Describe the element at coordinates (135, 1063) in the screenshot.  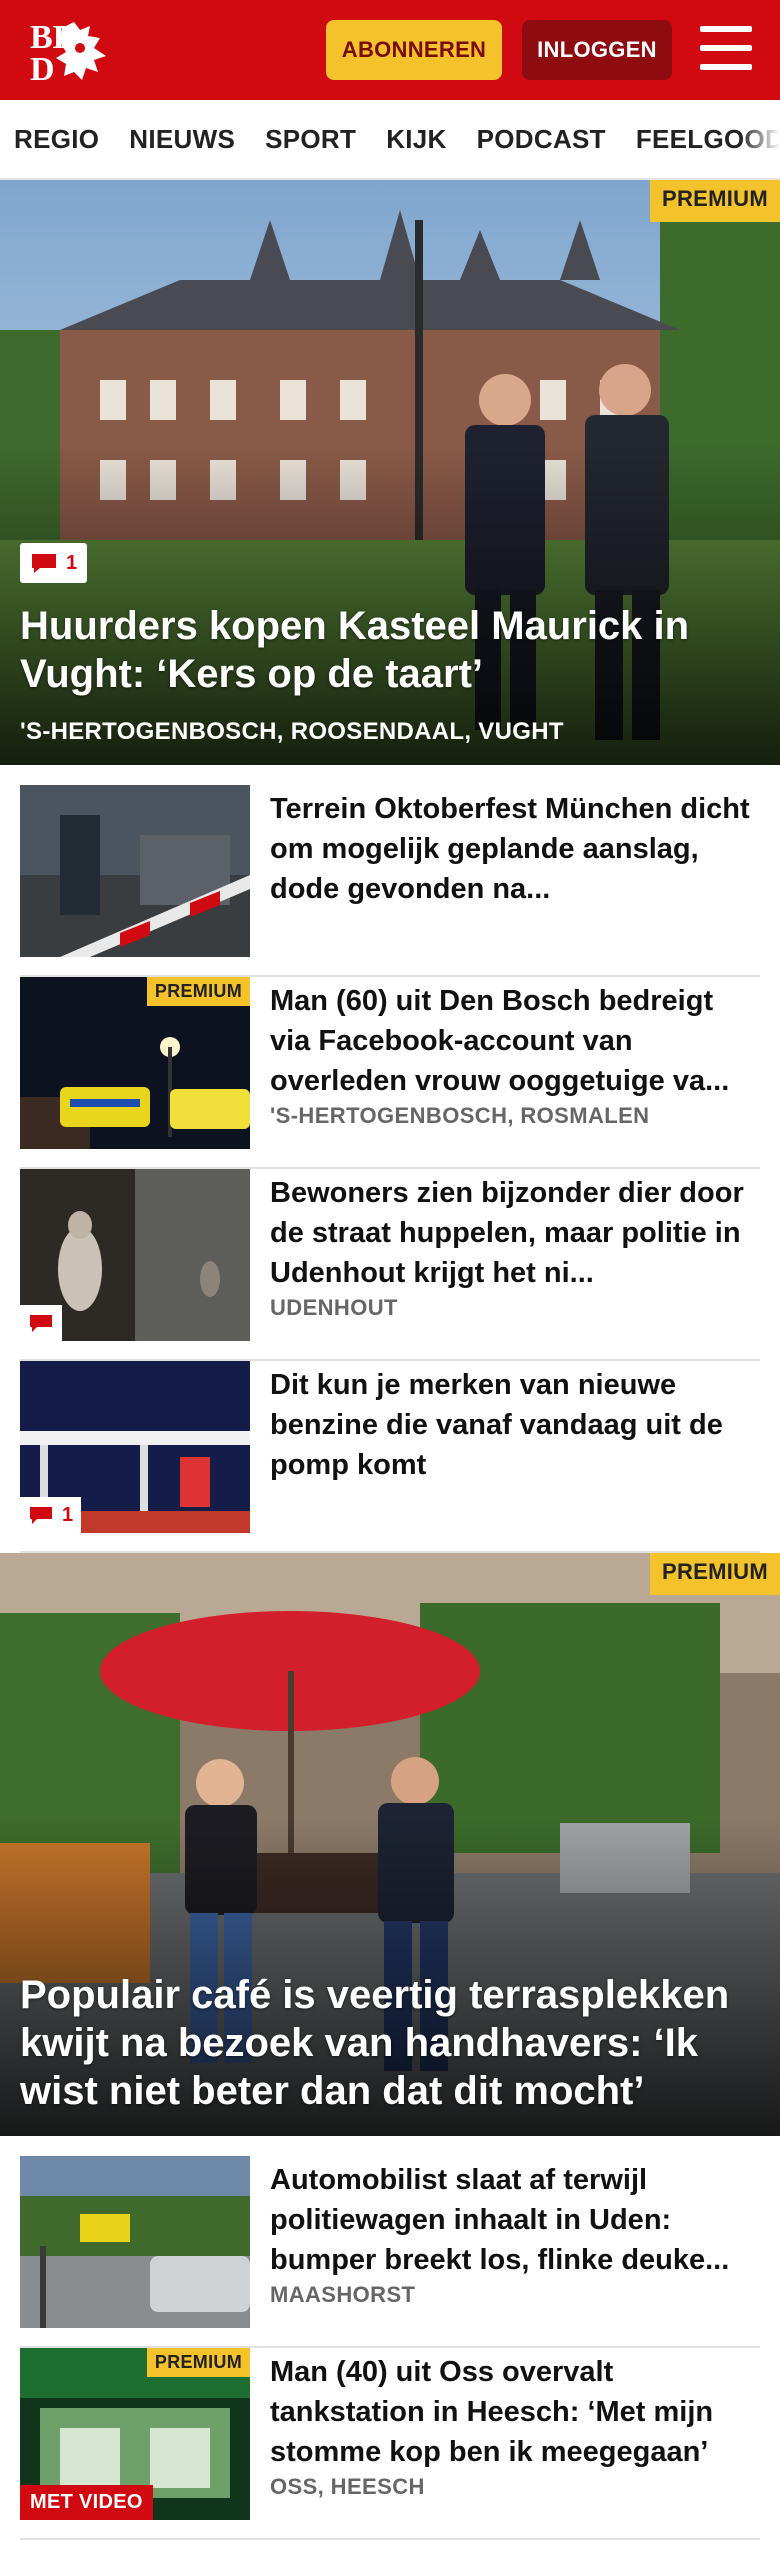
I see `article-thumbnail: PREMIUM` at that location.